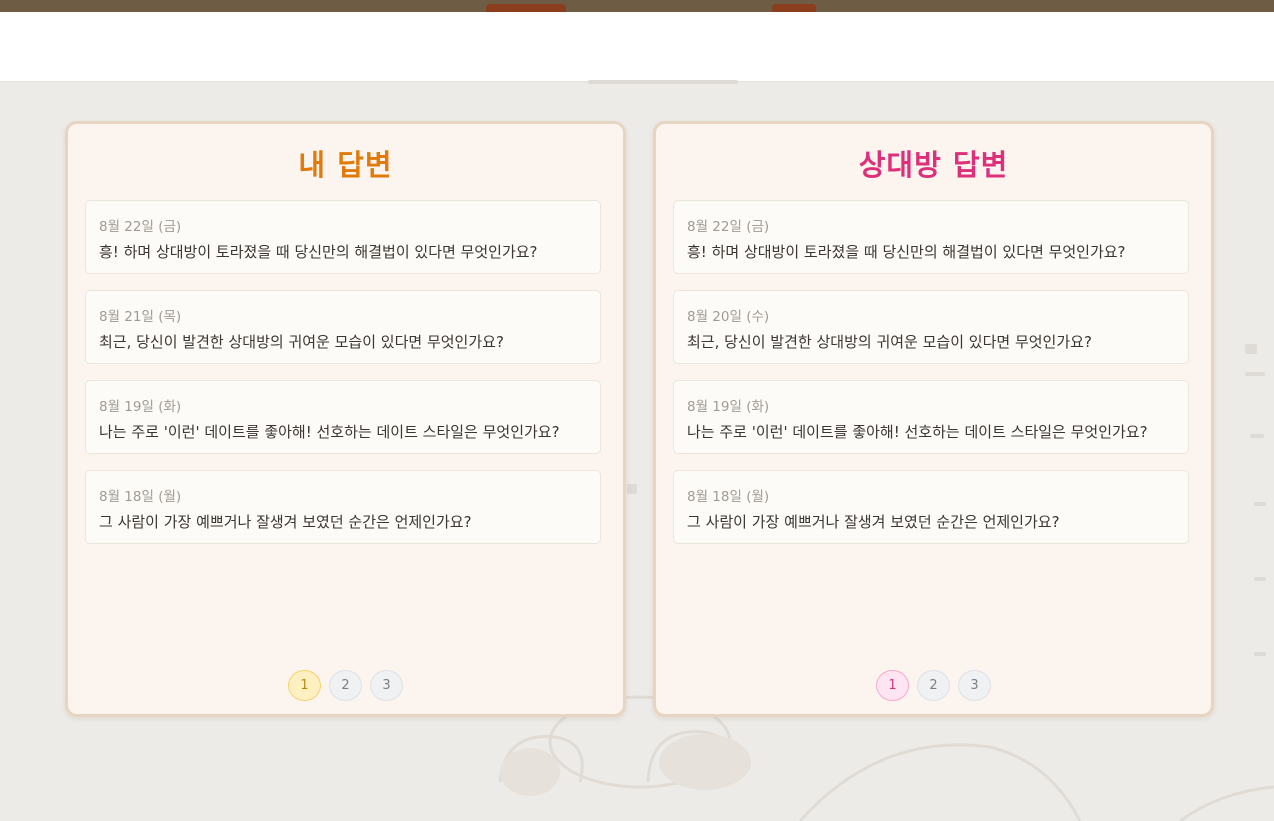 This screenshot has height=821, width=1274. Describe the element at coordinates (637, 47) in the screenshot. I see `header-bar` at that location.